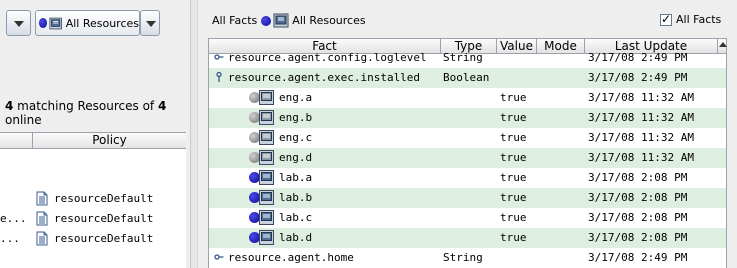  Describe the element at coordinates (23, 120) in the screenshot. I see `matching-suffix: online` at that location.